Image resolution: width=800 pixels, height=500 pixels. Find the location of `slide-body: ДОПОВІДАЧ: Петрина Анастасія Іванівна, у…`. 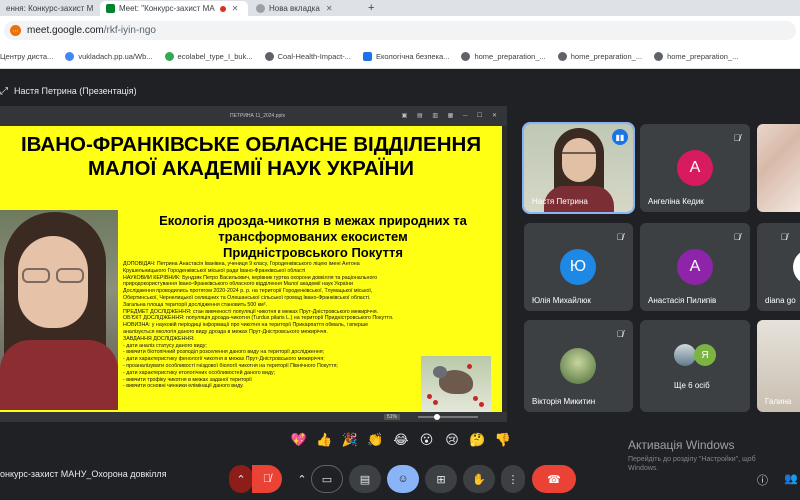

slide-body: ДОПОВІДАЧ: Петрина Анастасія Іванівна, у… is located at coordinates (258, 325).